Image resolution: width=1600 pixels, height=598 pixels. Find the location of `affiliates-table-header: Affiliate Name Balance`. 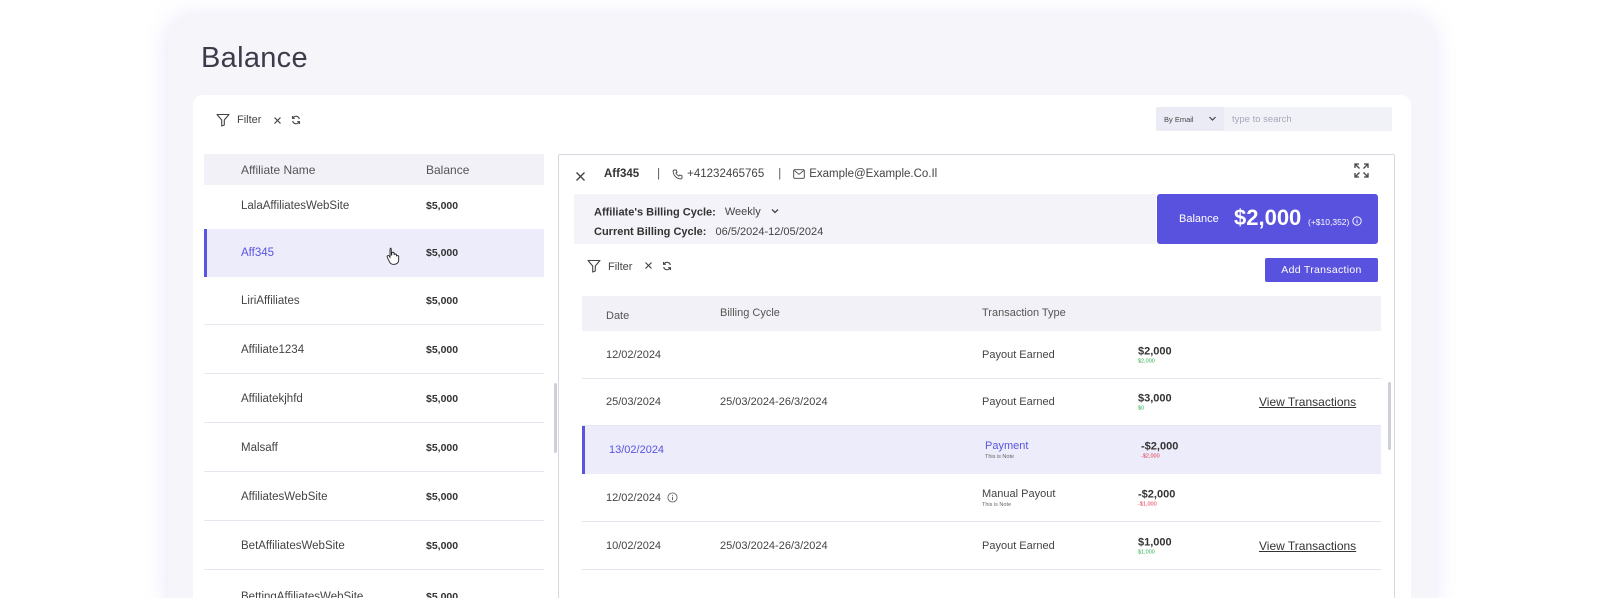

affiliates-table-header: Affiliate Name Balance is located at coordinates (374, 169).